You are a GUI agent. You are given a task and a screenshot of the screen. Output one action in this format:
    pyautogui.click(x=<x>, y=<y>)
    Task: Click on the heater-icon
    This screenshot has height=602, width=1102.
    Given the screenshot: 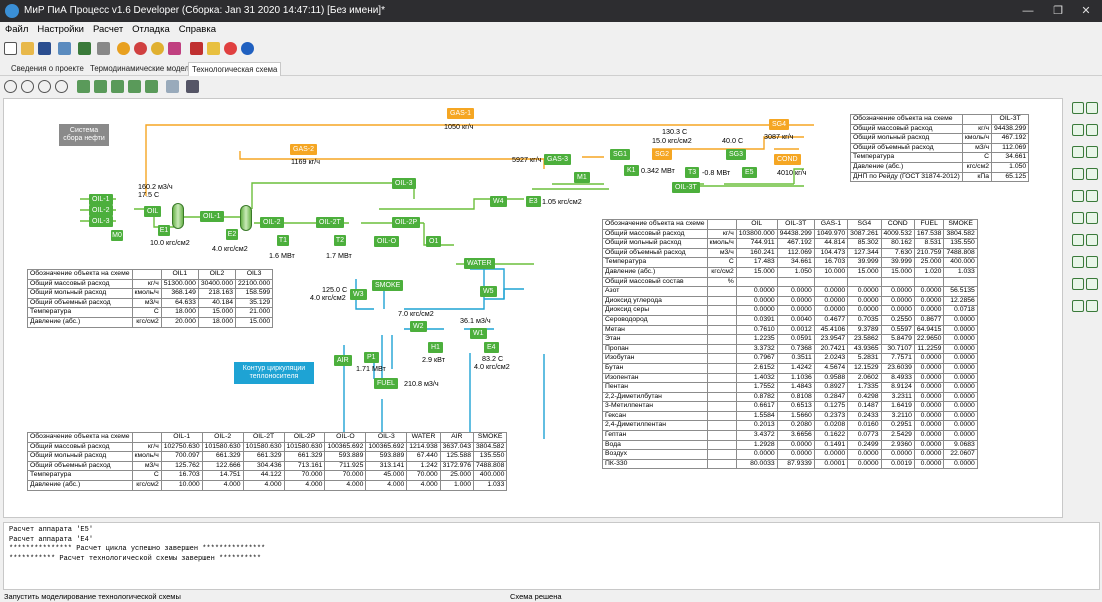 What is the action you would take?
    pyautogui.click(x=1078, y=152)
    